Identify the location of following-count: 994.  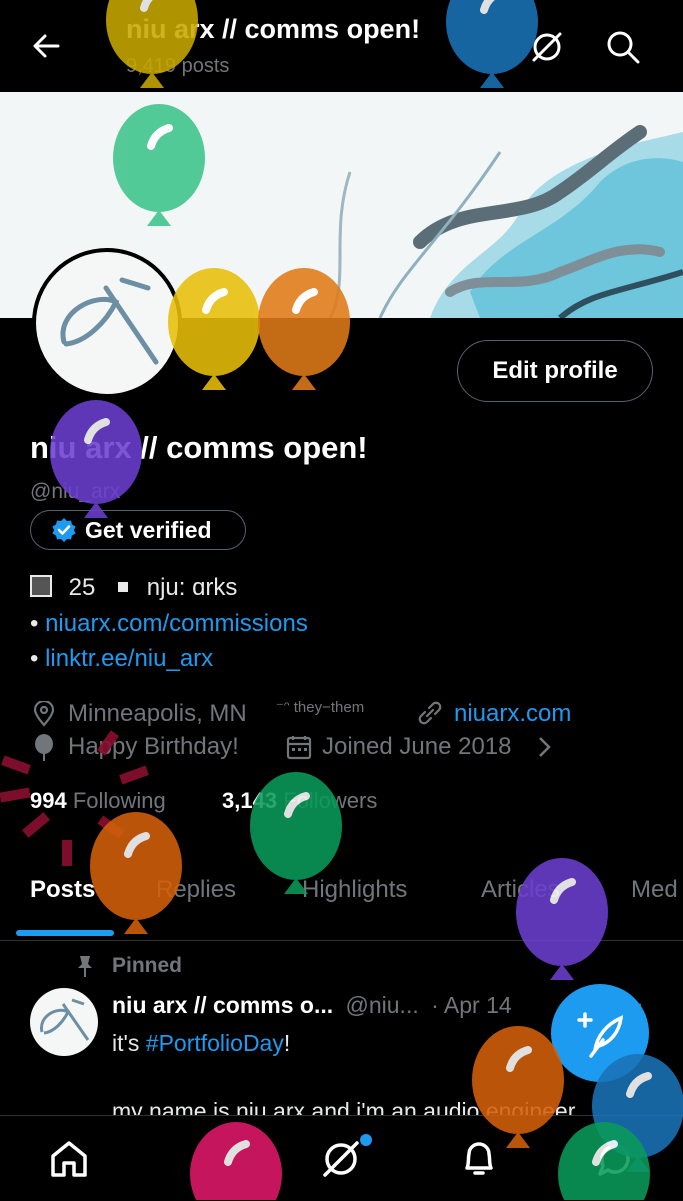
(48, 800).